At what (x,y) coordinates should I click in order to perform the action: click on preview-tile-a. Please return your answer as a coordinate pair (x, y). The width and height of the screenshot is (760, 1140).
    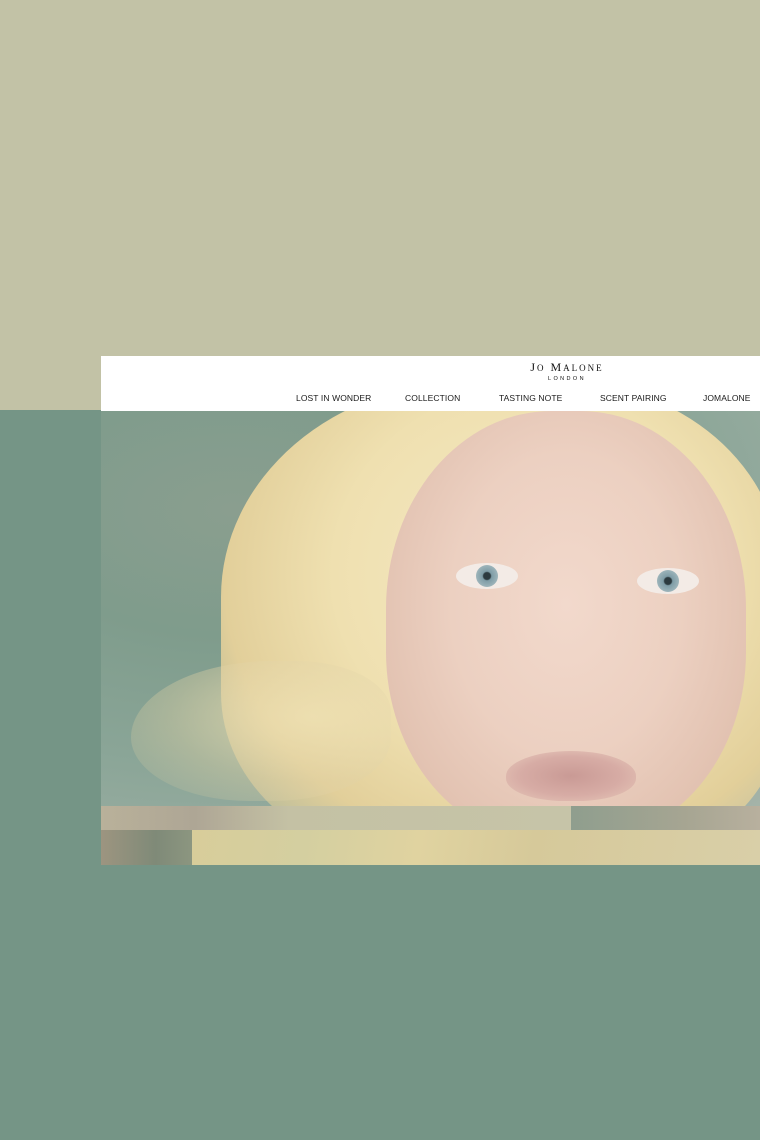
    Looking at the image, I should click on (336, 818).